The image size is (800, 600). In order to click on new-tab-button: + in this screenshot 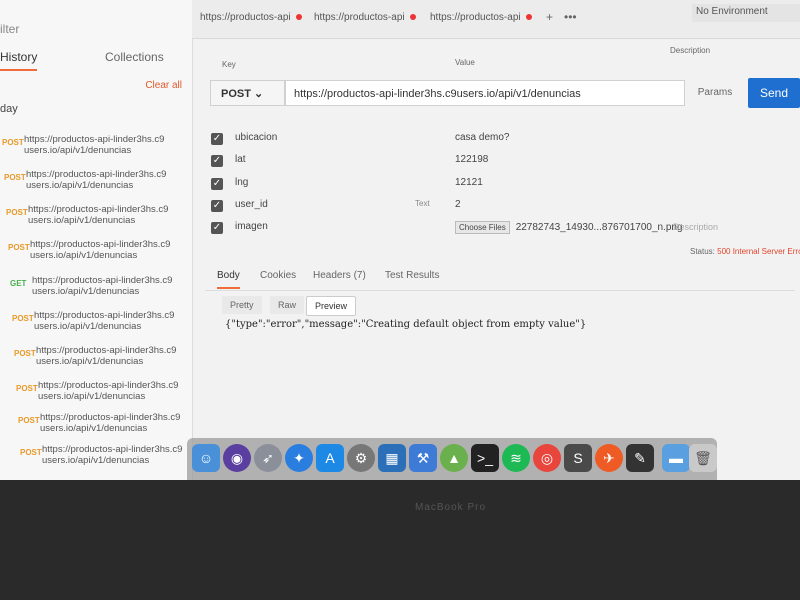, I will do `click(549, 17)`.